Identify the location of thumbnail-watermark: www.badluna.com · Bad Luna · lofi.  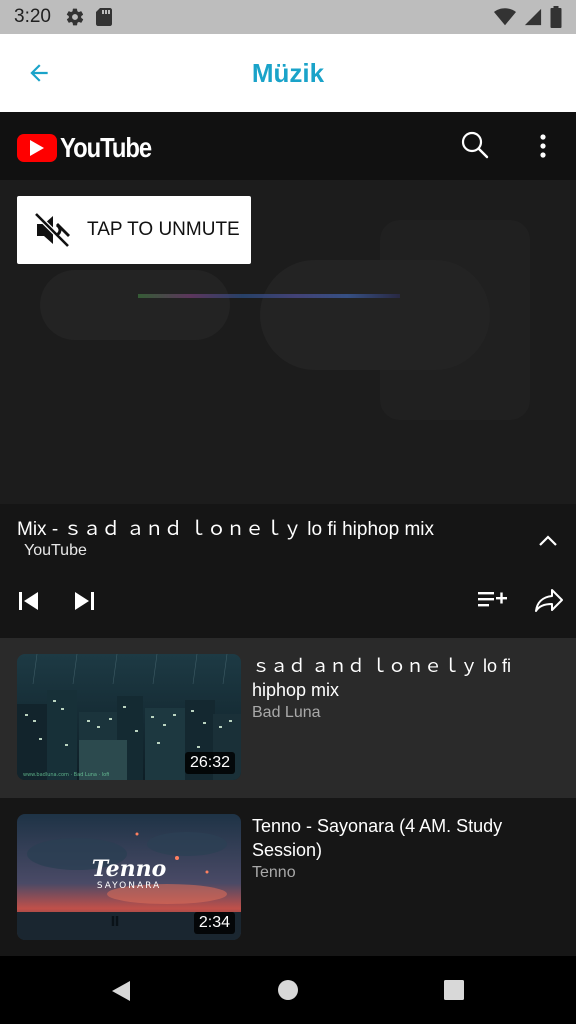
(66, 775).